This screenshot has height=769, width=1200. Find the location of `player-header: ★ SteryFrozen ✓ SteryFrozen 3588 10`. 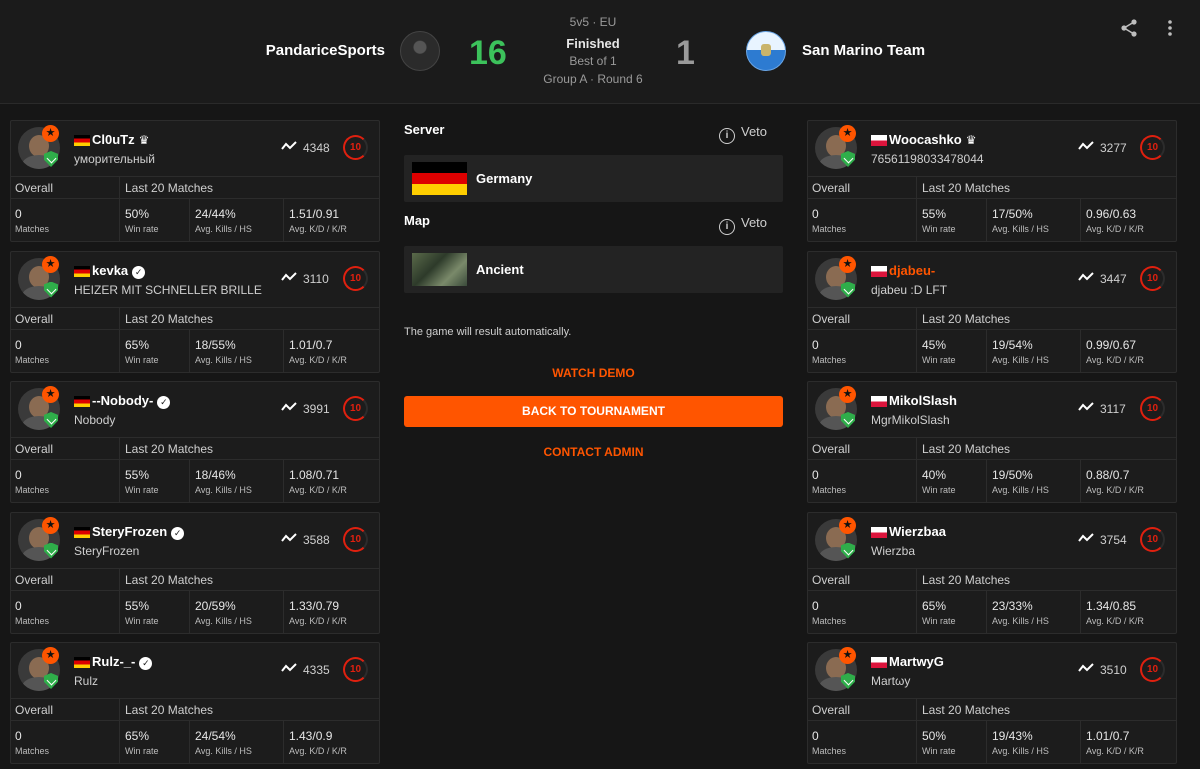

player-header: ★ SteryFrozen ✓ SteryFrozen 3588 10 is located at coordinates (195, 540).